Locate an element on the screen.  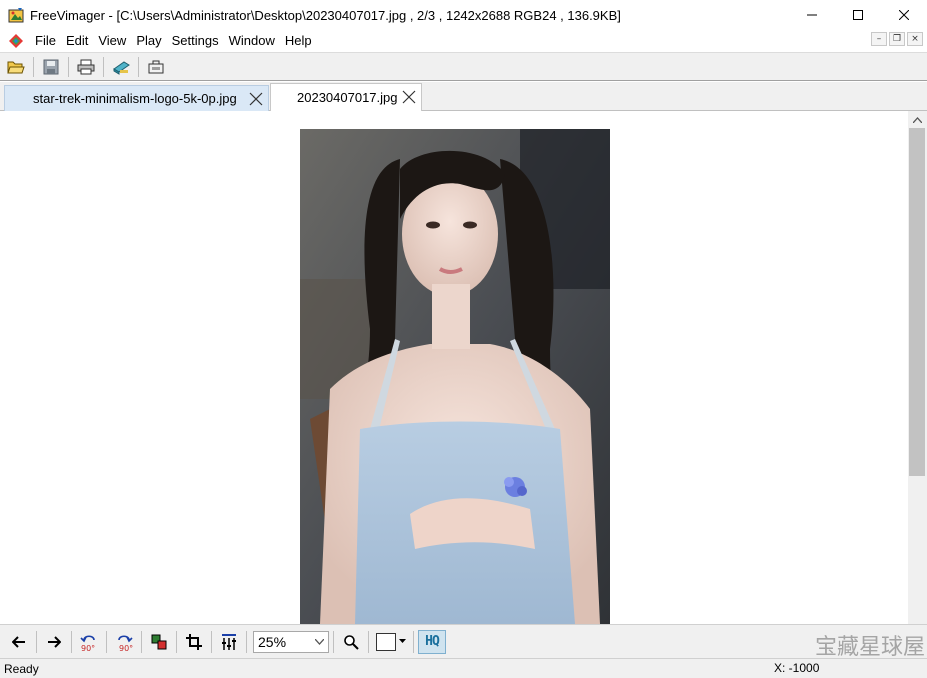
arrow-left-icon is located at coordinates (18, 641).